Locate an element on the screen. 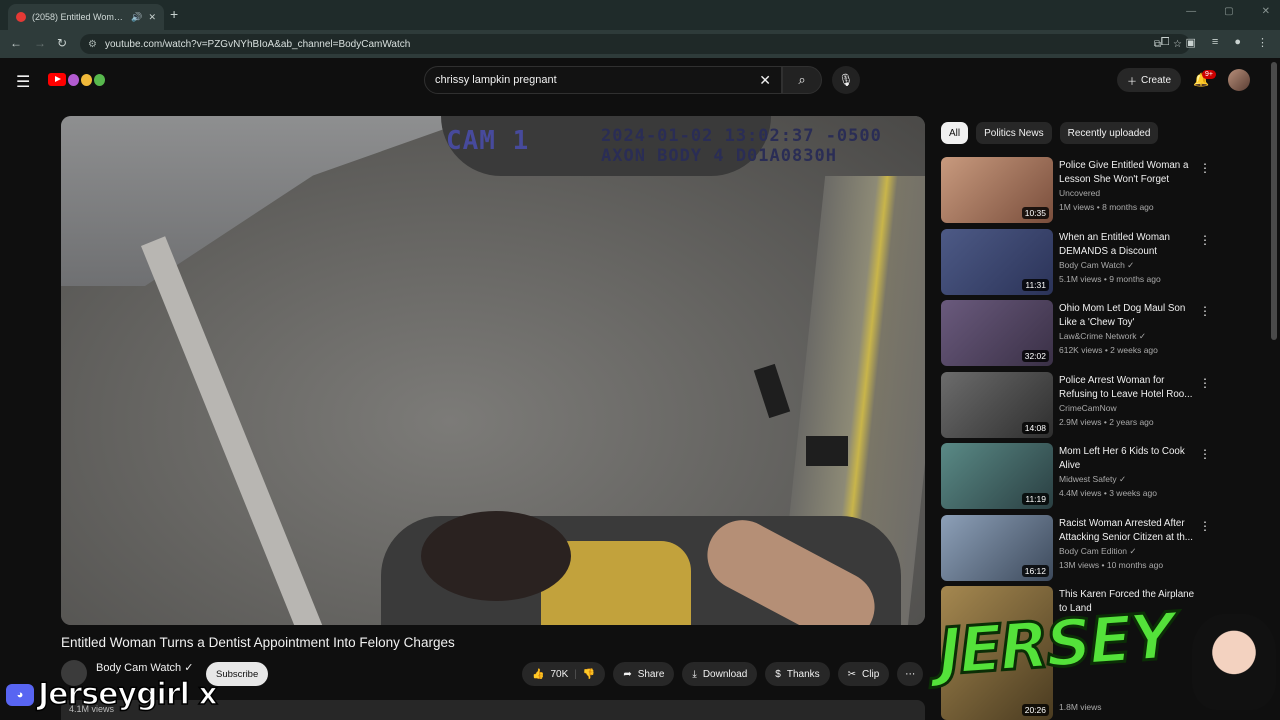 The height and width of the screenshot is (720, 1280). microphone-icon: 🎙 is located at coordinates (846, 80).